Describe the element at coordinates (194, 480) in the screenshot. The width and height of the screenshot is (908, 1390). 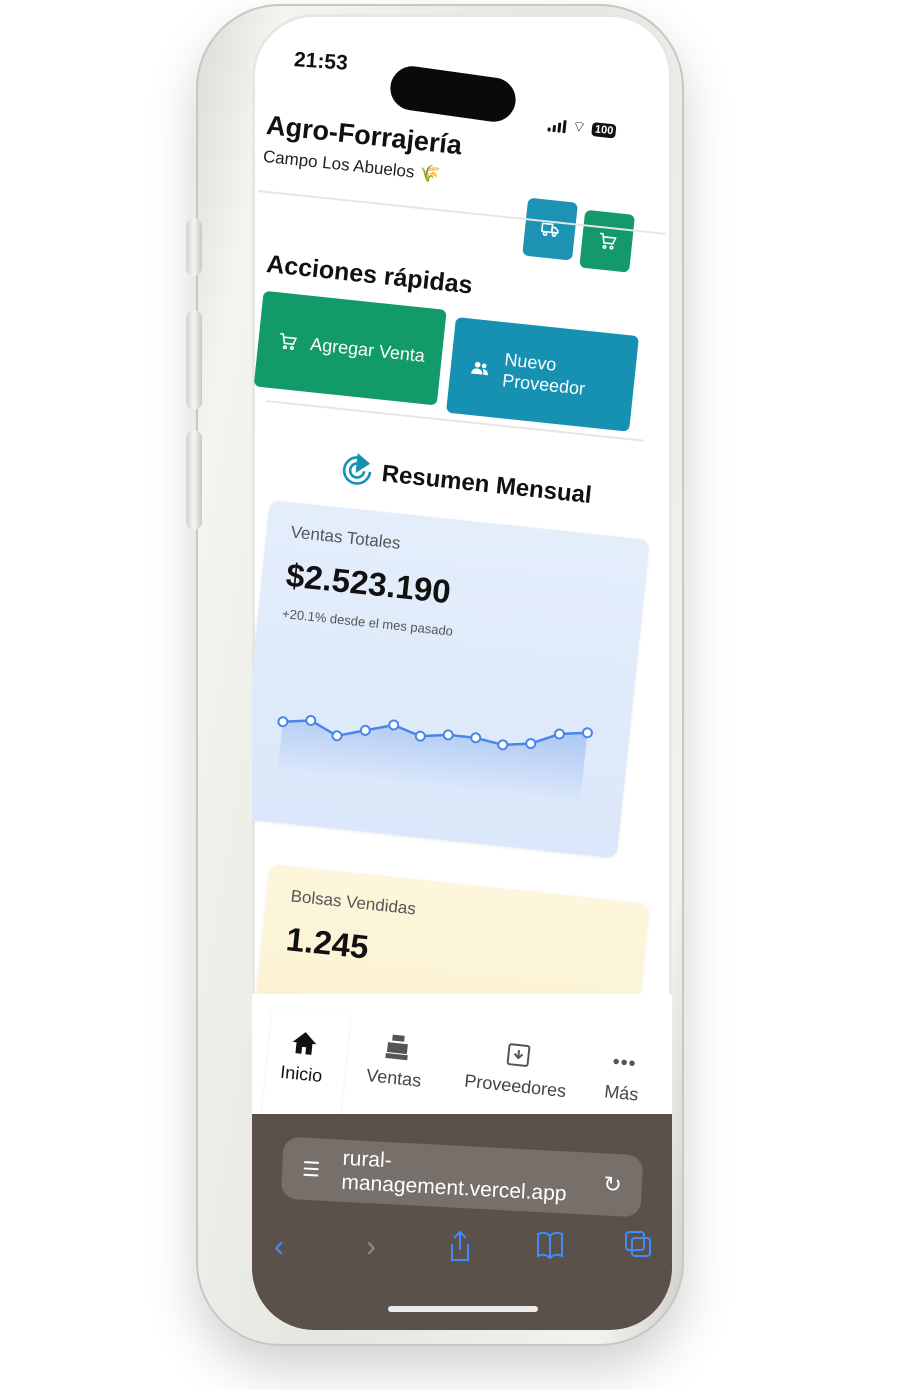
I see `side-button-volume-down` at that location.